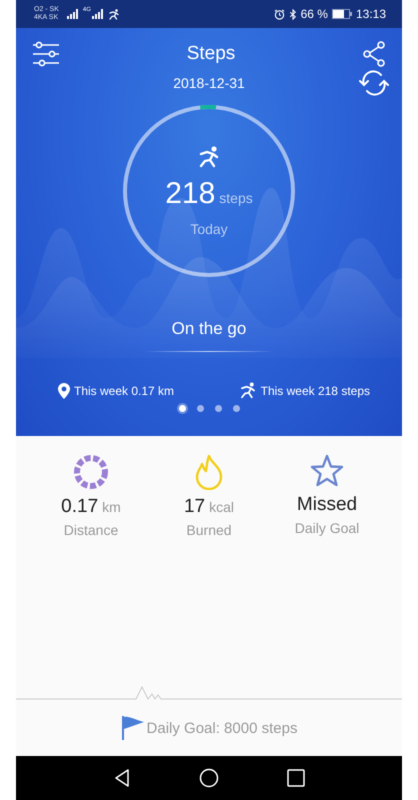 This screenshot has width=418, height=800. What do you see at coordinates (327, 505) in the screenshot?
I see `stat-value: Missed` at bounding box center [327, 505].